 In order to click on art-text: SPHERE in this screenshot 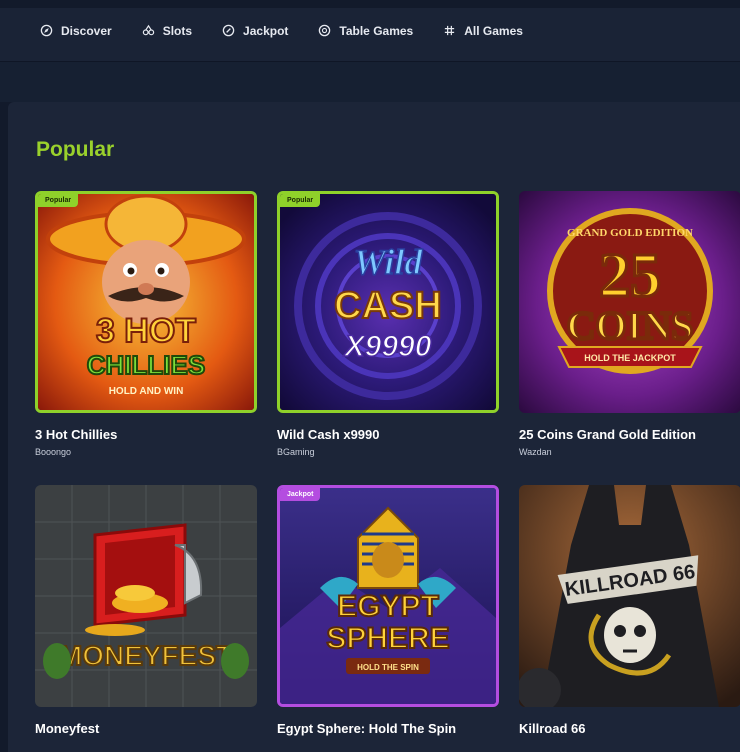, I will do `click(387, 638)`.